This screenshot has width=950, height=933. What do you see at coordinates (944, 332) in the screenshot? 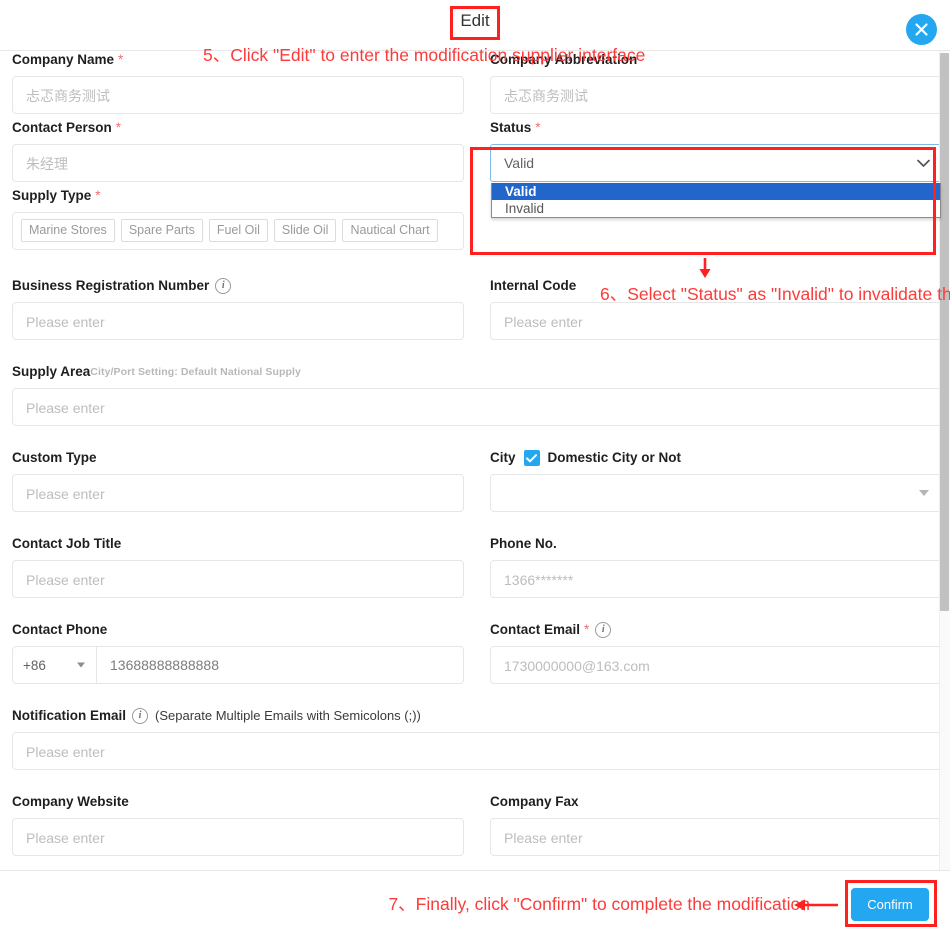
I see `scrollbar-thumb` at bounding box center [944, 332].